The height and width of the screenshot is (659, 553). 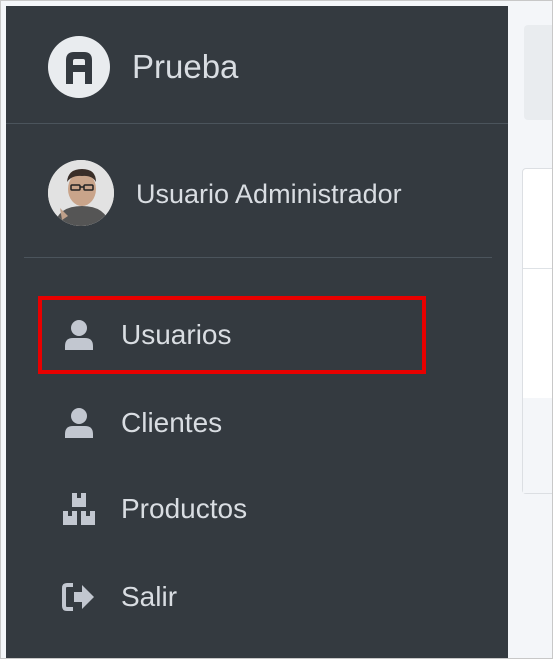 What do you see at coordinates (185, 66) in the screenshot?
I see `brand-name: Prueba` at bounding box center [185, 66].